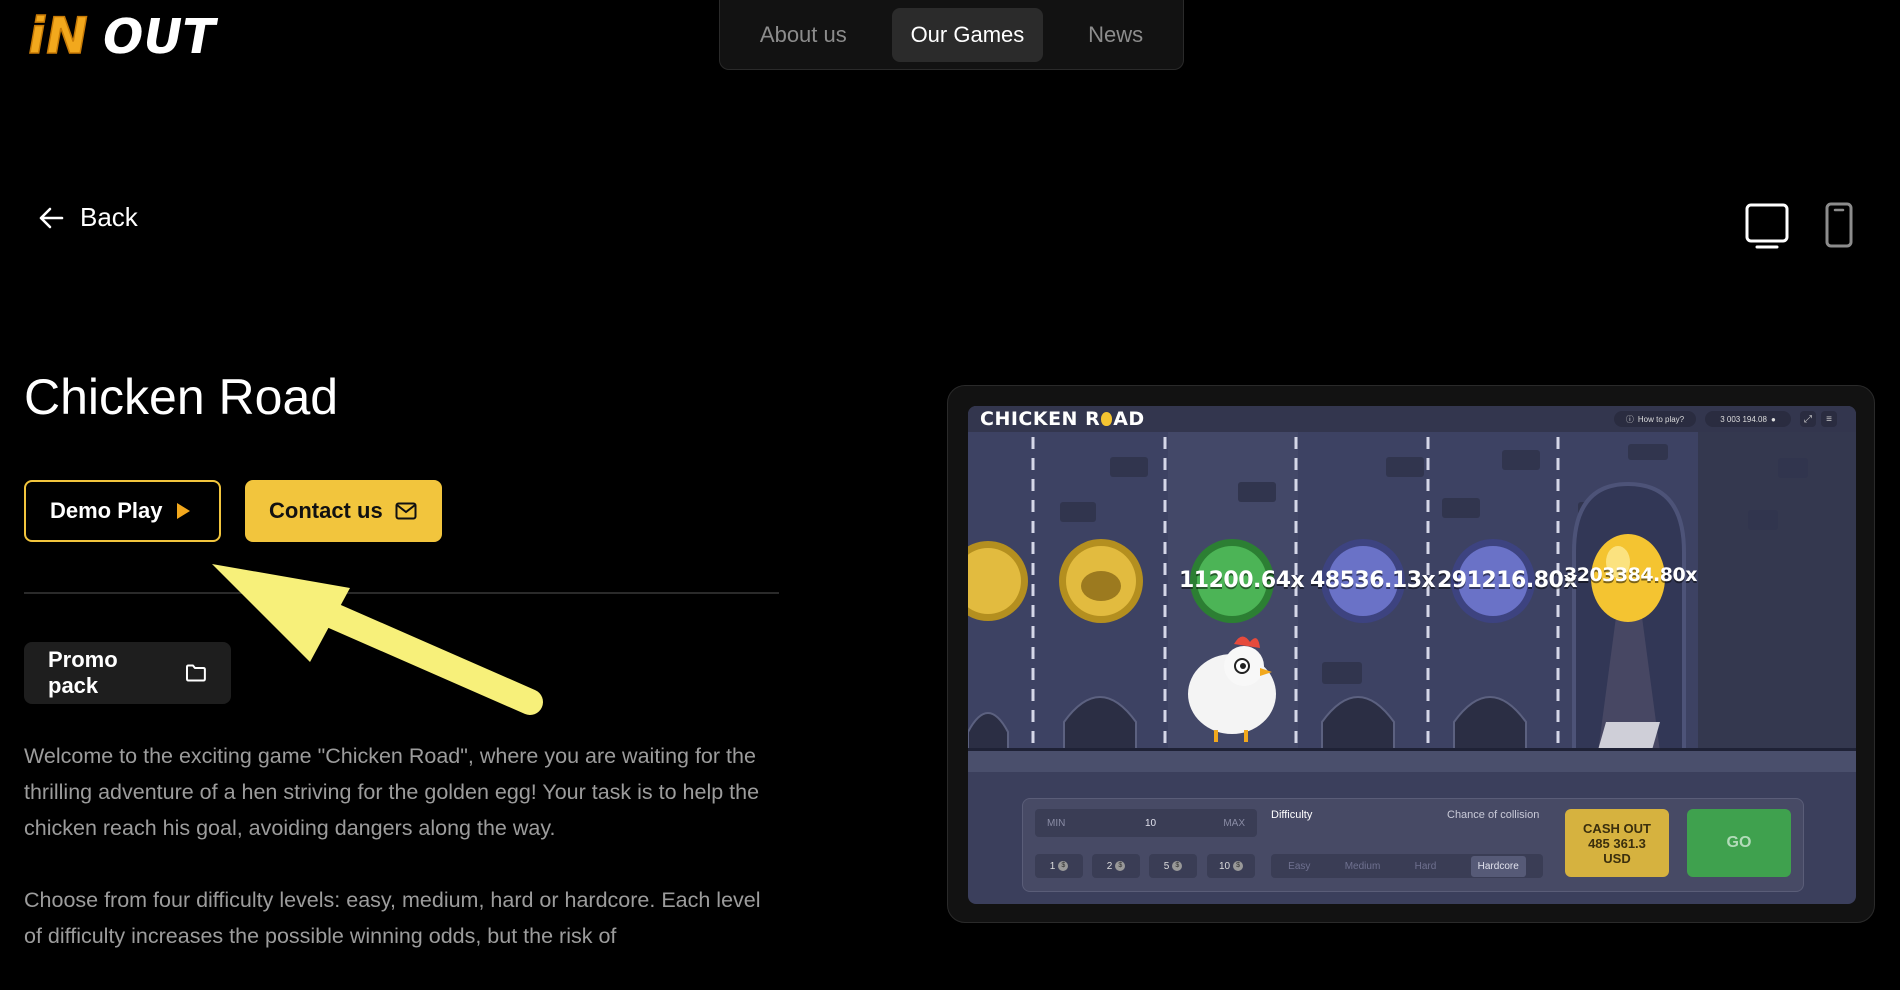 Image resolution: width=1900 pixels, height=990 pixels. Describe the element at coordinates (1224, 866) in the screenshot. I see `chip-label: 10` at that location.